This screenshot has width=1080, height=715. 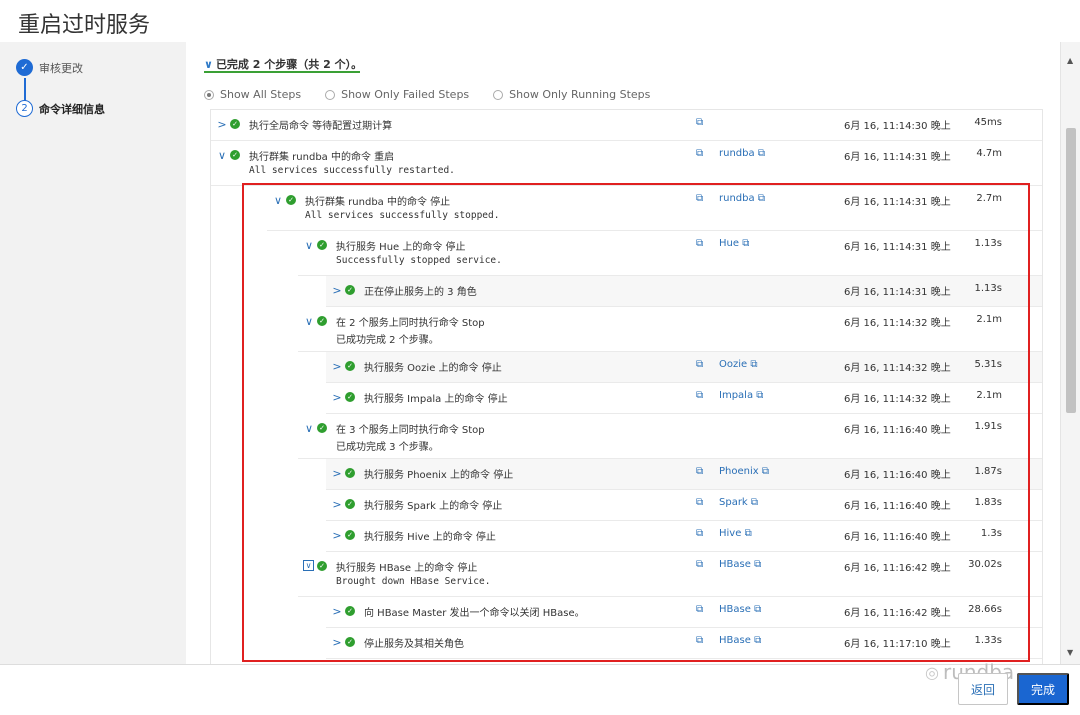 I want to click on service-link: Hue ⧉, so click(x=734, y=243).